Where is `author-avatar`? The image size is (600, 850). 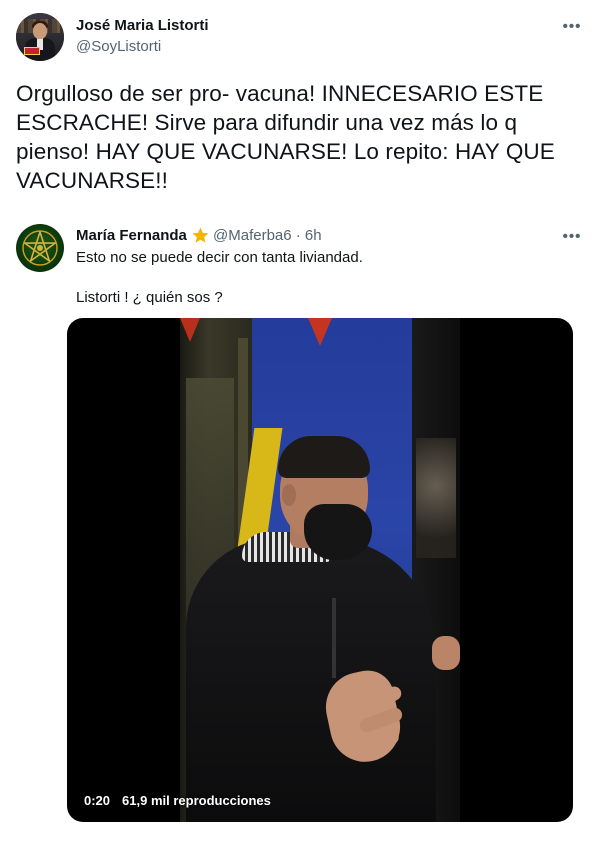
author-avatar is located at coordinates (40, 37).